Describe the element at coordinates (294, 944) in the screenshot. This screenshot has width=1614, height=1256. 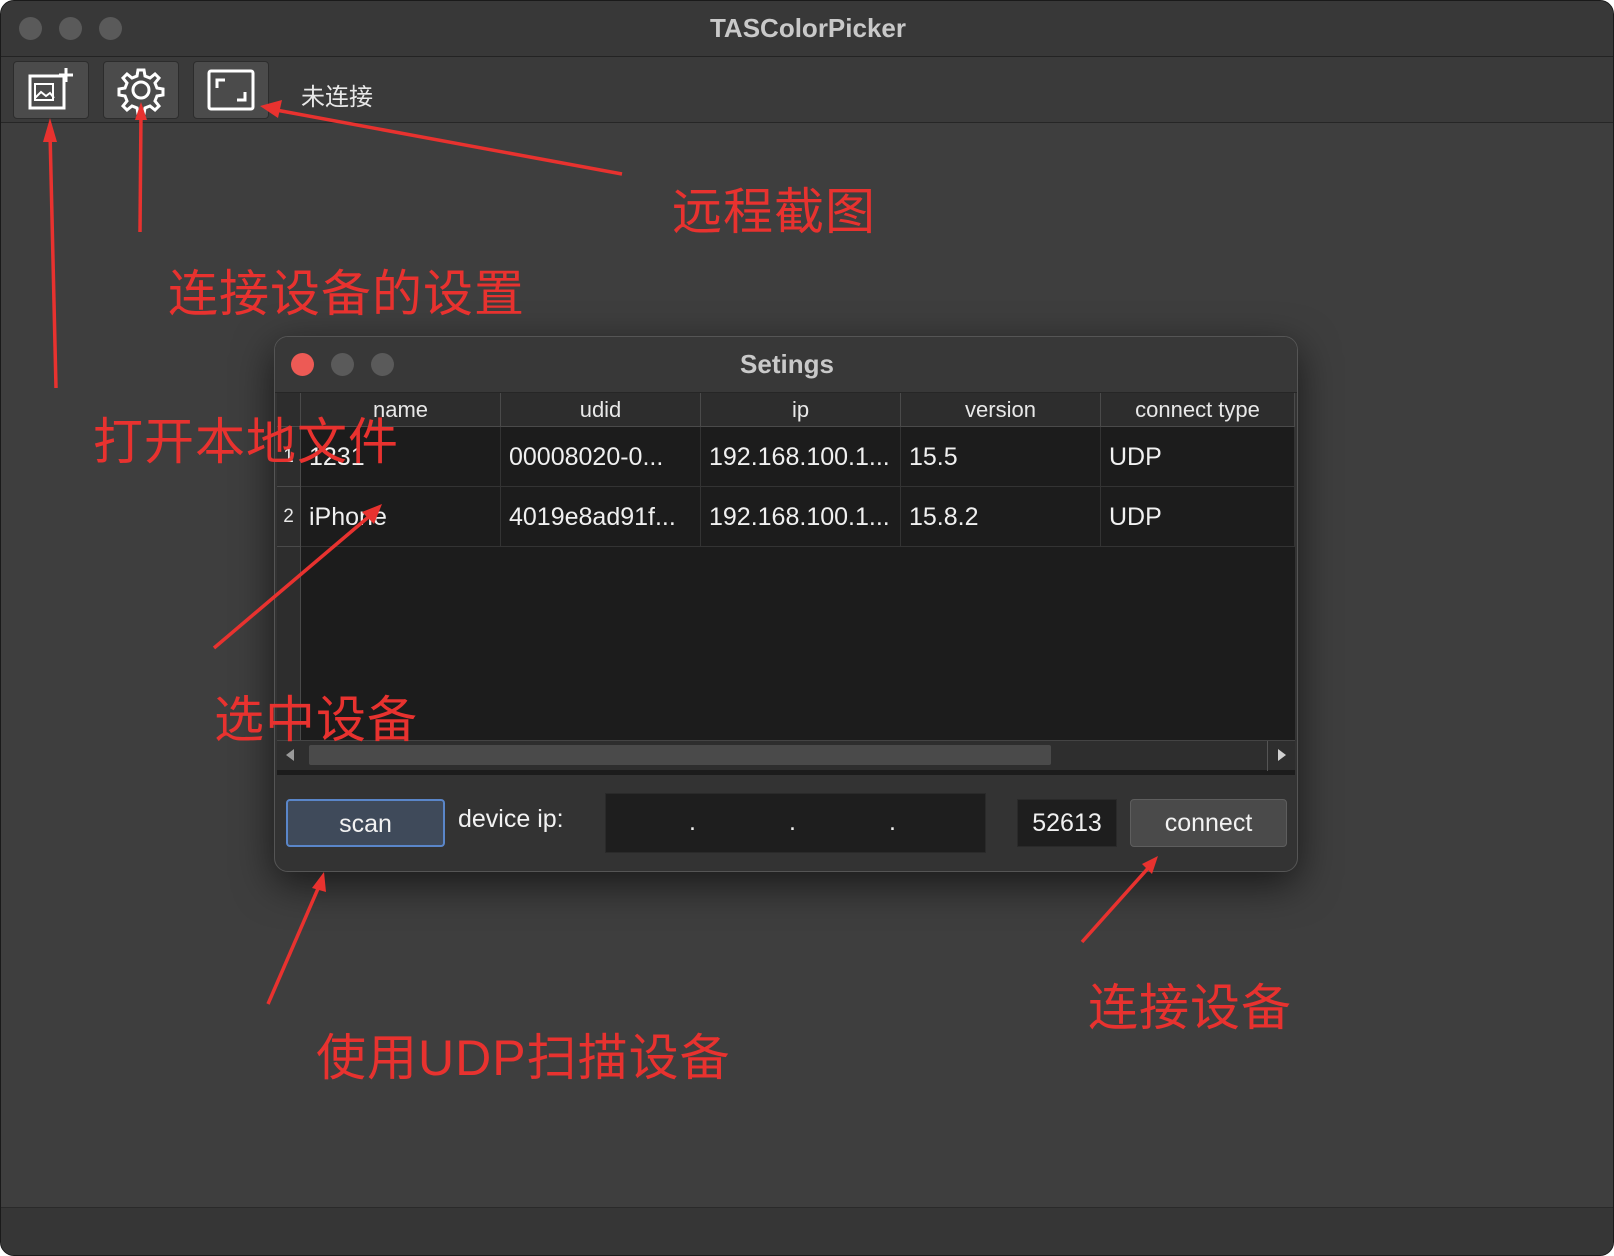
I see `arrow-scan` at that location.